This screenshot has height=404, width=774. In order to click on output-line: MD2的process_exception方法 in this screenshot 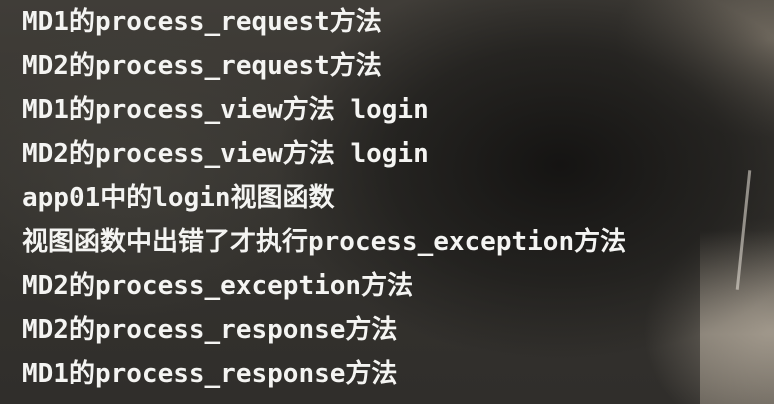, I will do `click(218, 286)`.